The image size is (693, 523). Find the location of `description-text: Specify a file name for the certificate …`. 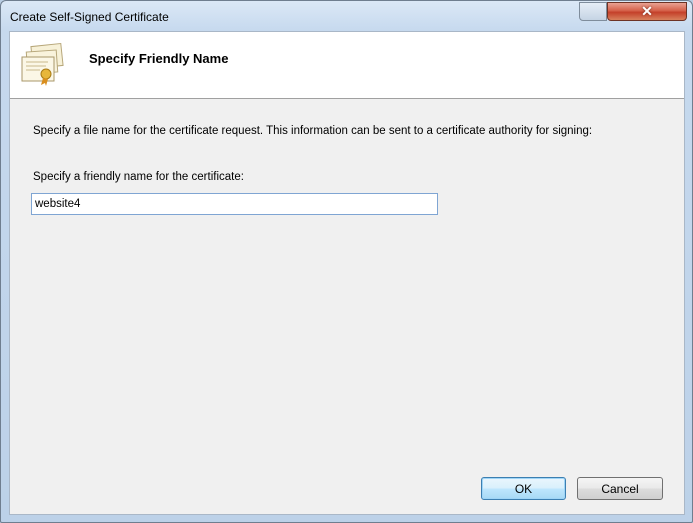

description-text: Specify a file name for the certificate … is located at coordinates (313, 131).